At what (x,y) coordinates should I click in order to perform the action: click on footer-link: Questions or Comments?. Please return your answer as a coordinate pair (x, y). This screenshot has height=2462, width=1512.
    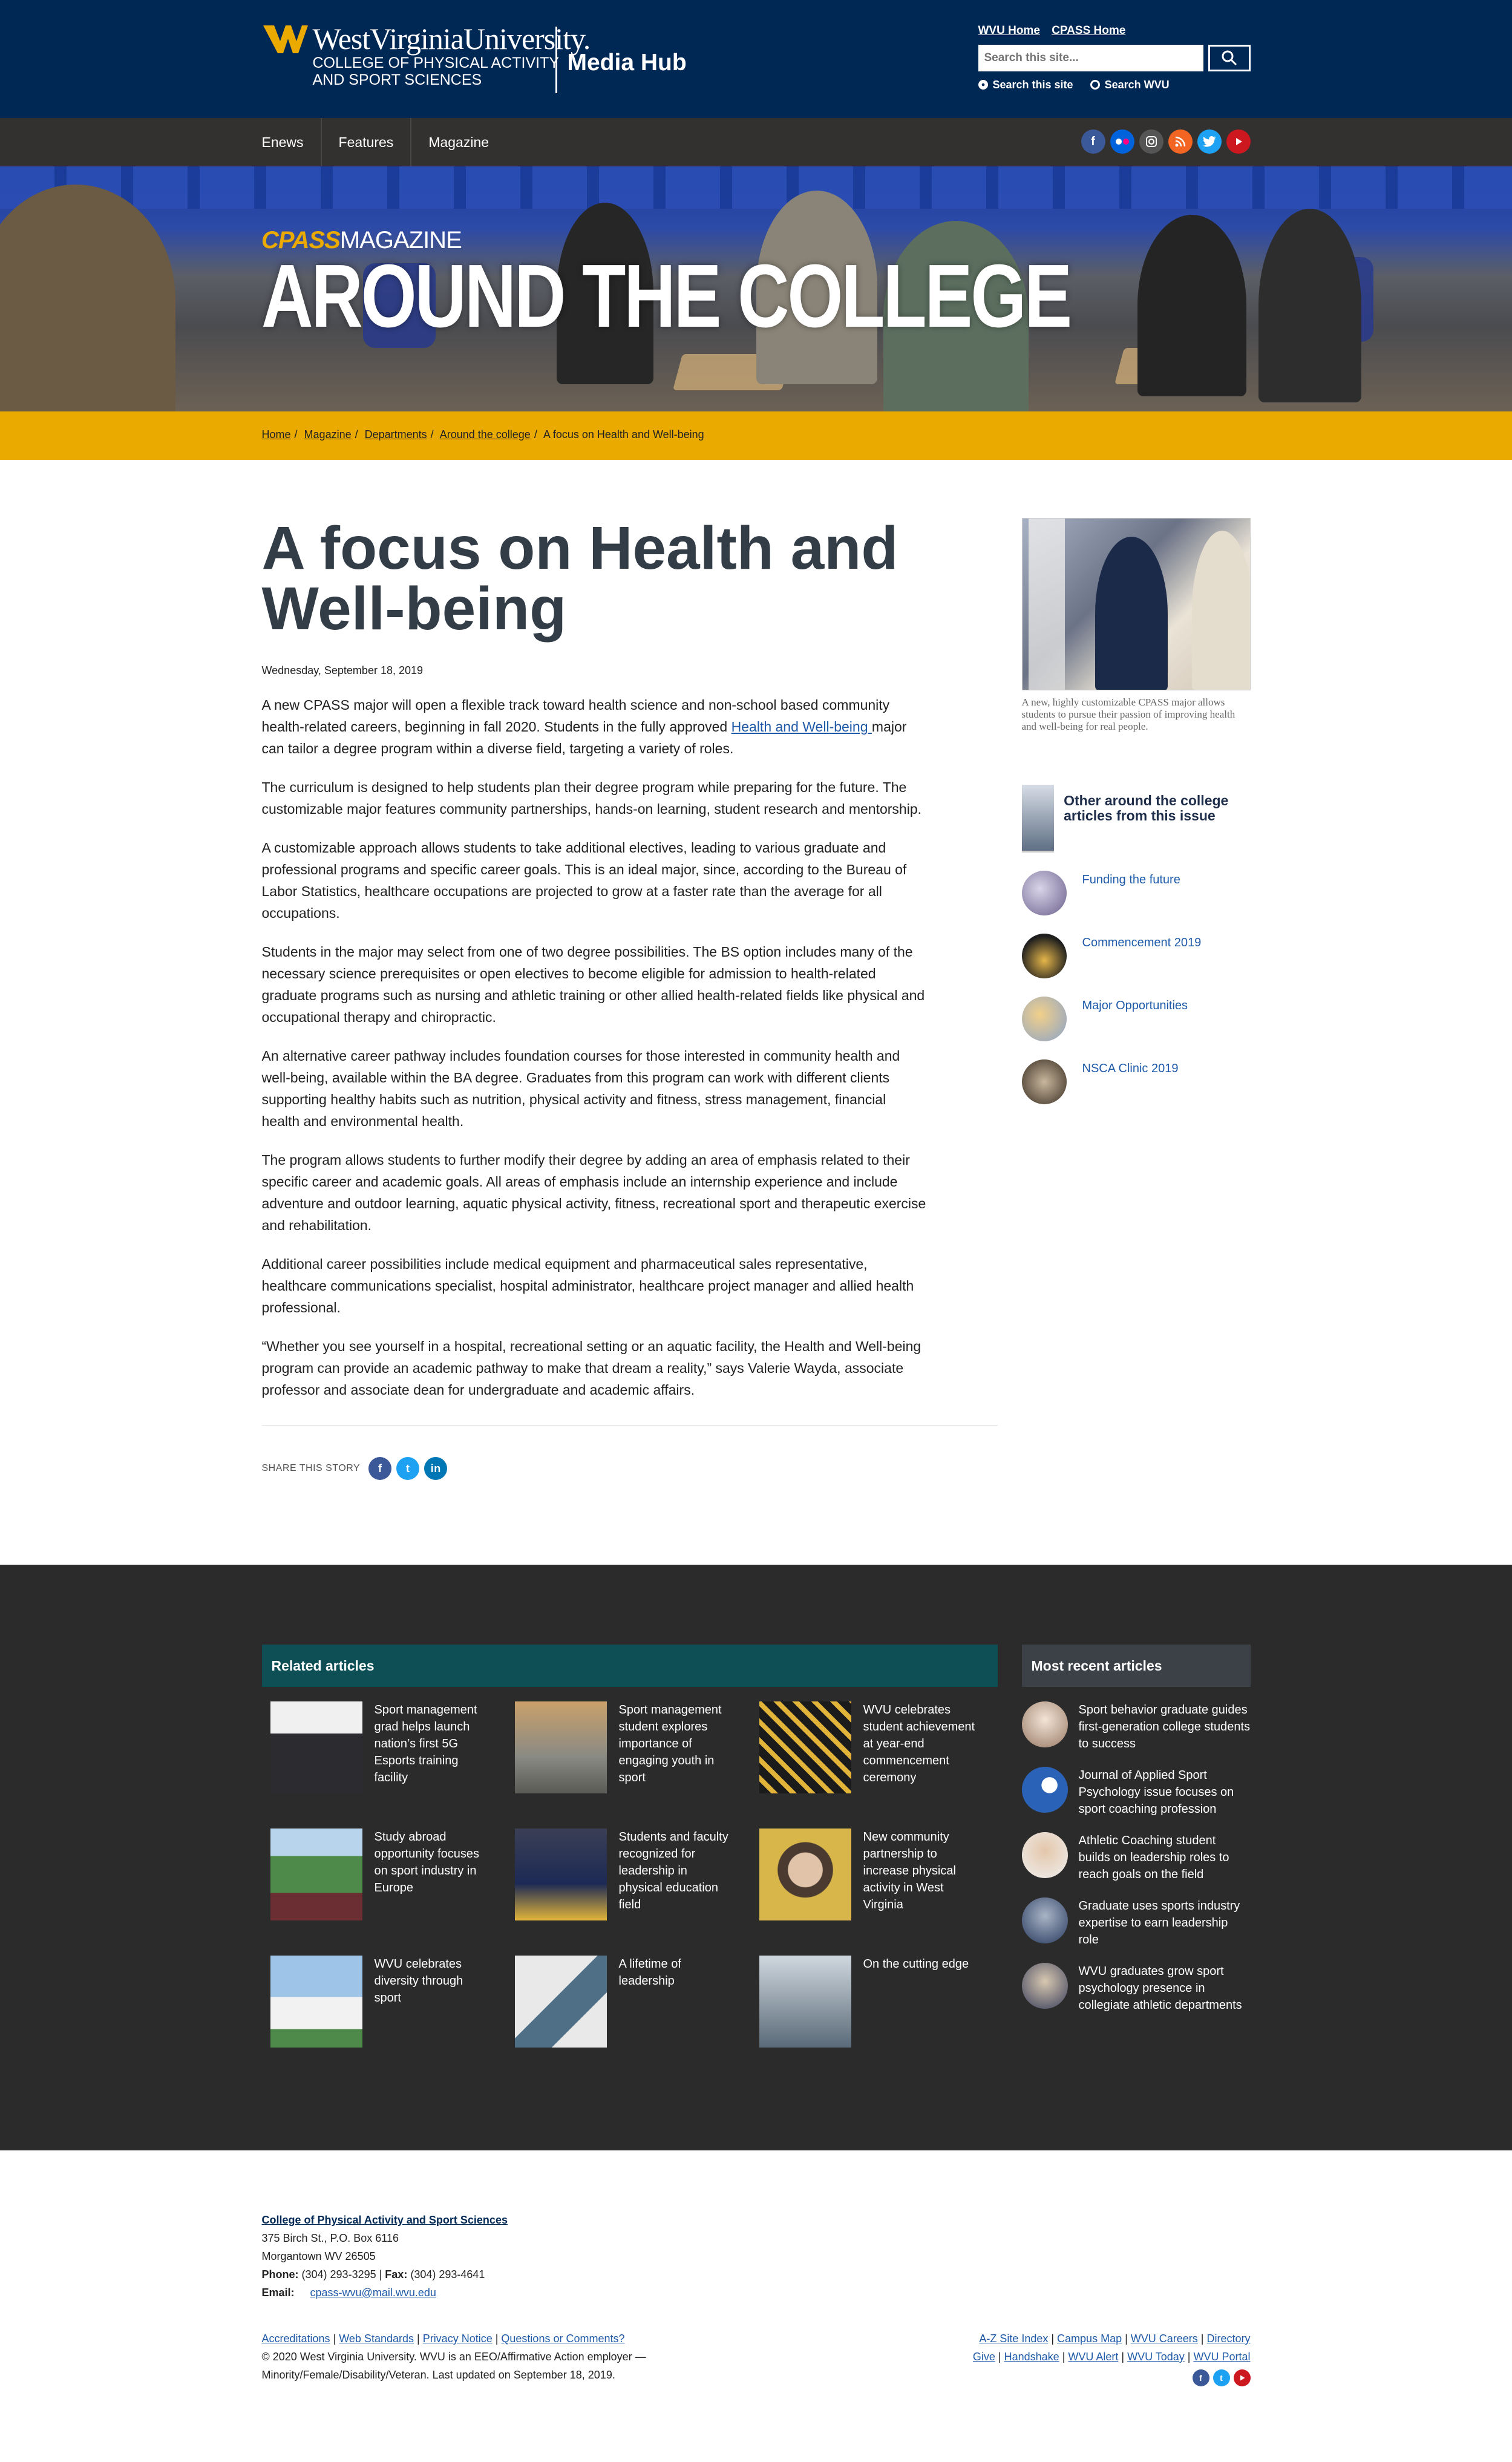
    Looking at the image, I should click on (562, 2339).